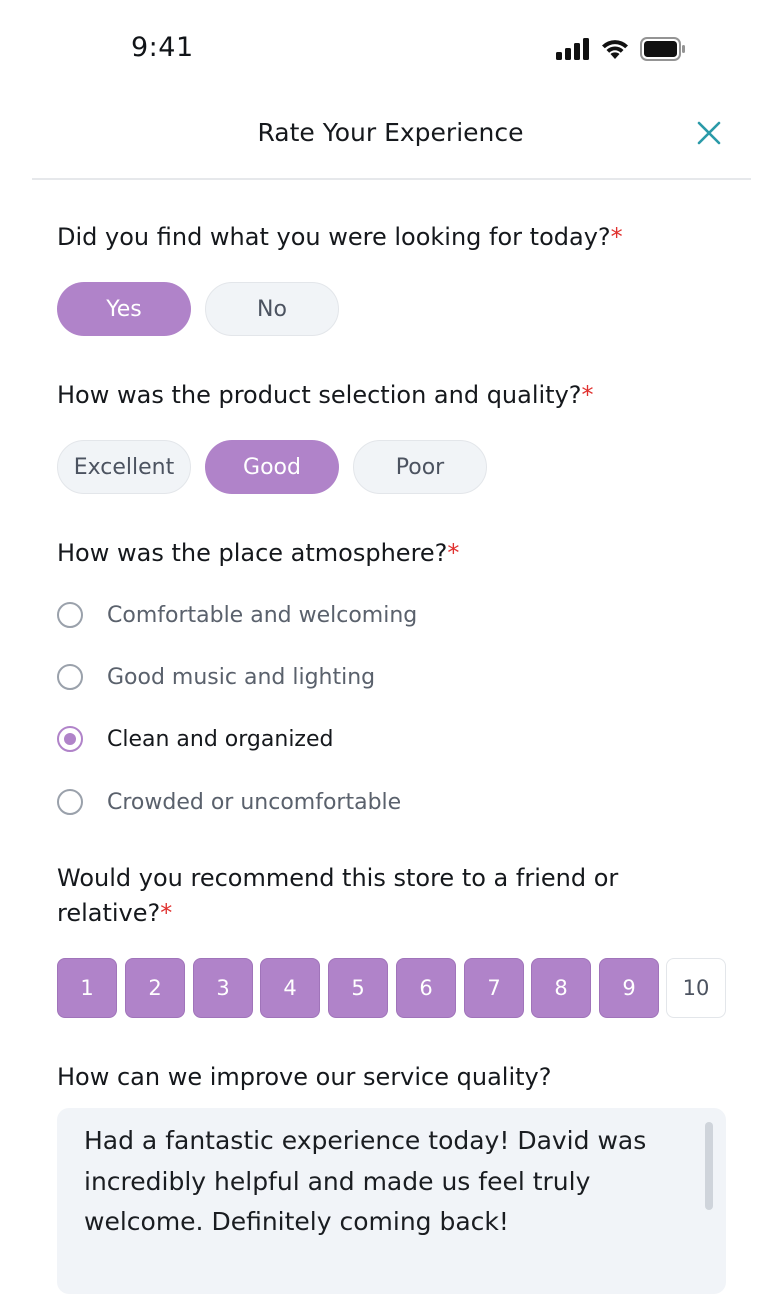 This screenshot has width=781, height=1299. I want to click on radio-option-crowded: Crowded or uncomfortable, so click(229, 802).